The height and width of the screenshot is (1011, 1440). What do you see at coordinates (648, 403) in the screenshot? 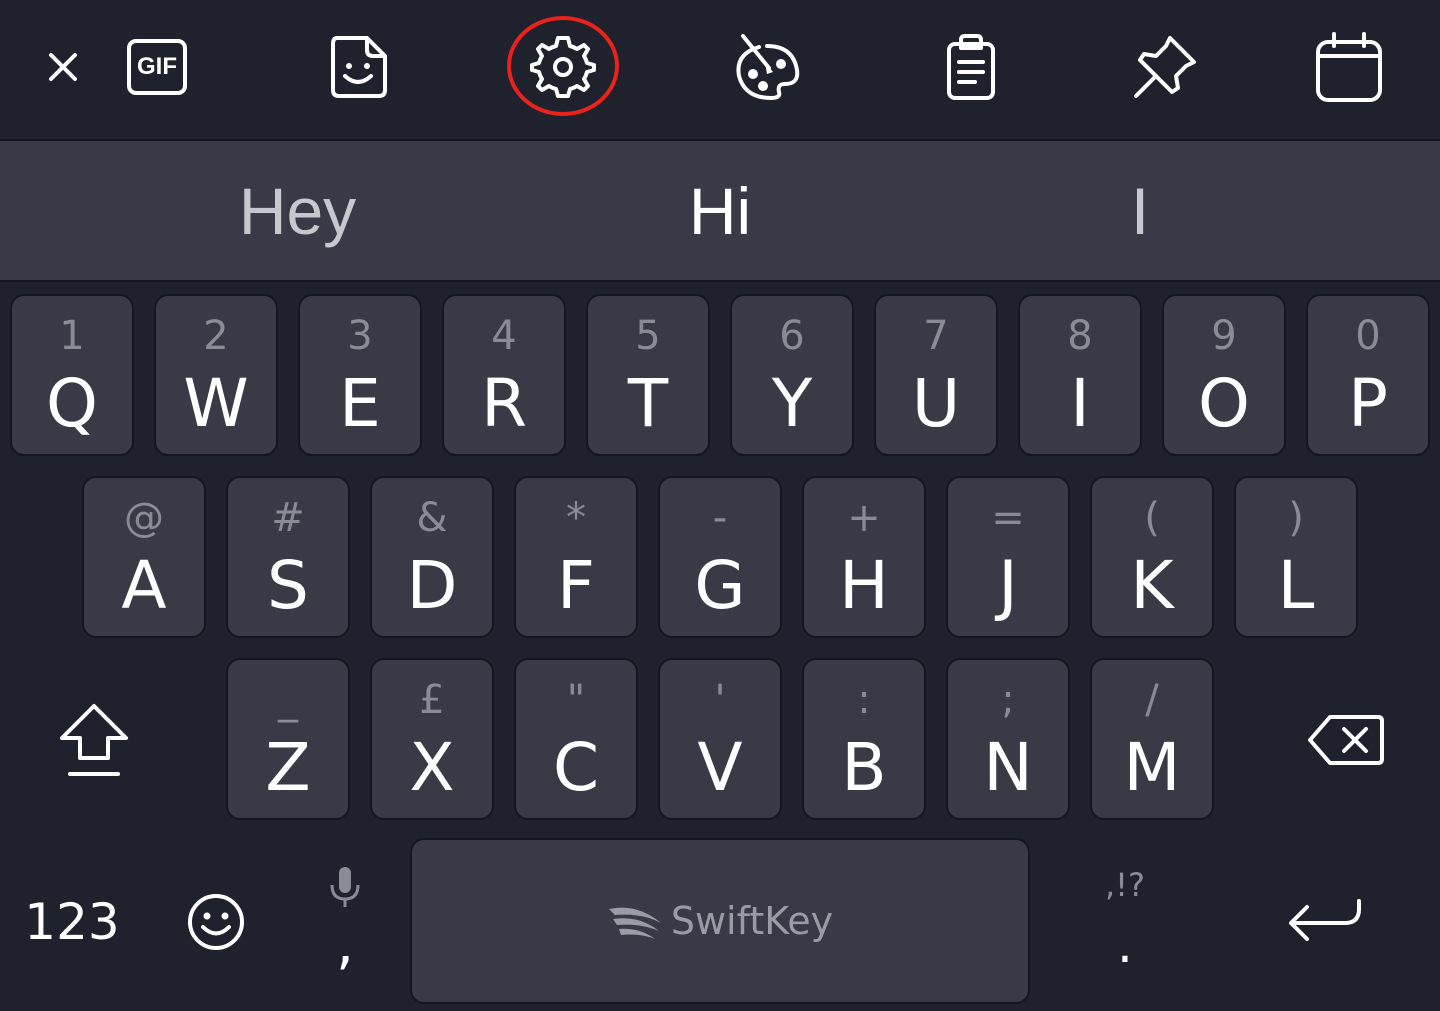
I see `key-label: T` at bounding box center [648, 403].